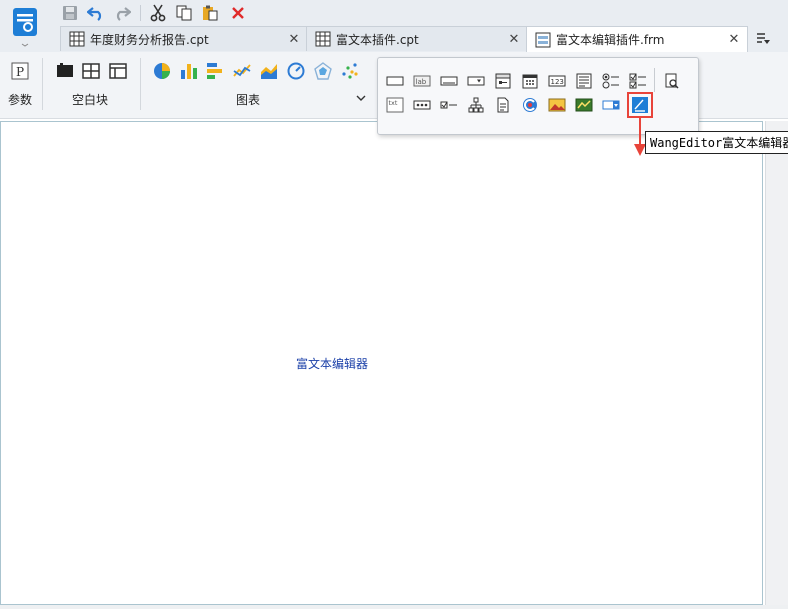  Describe the element at coordinates (269, 71) in the screenshot. I see `area-chart-icon` at that location.